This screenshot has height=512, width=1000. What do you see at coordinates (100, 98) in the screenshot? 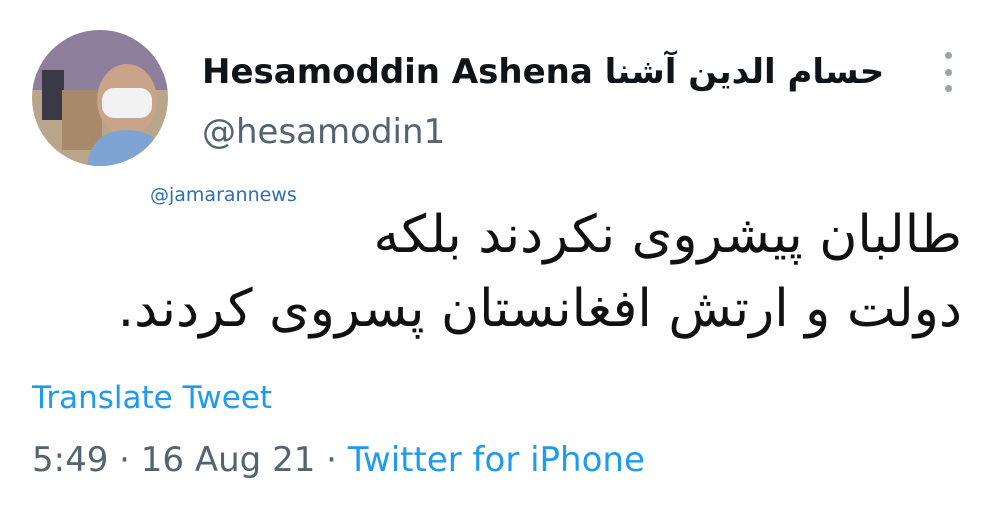
I see `avatar` at bounding box center [100, 98].